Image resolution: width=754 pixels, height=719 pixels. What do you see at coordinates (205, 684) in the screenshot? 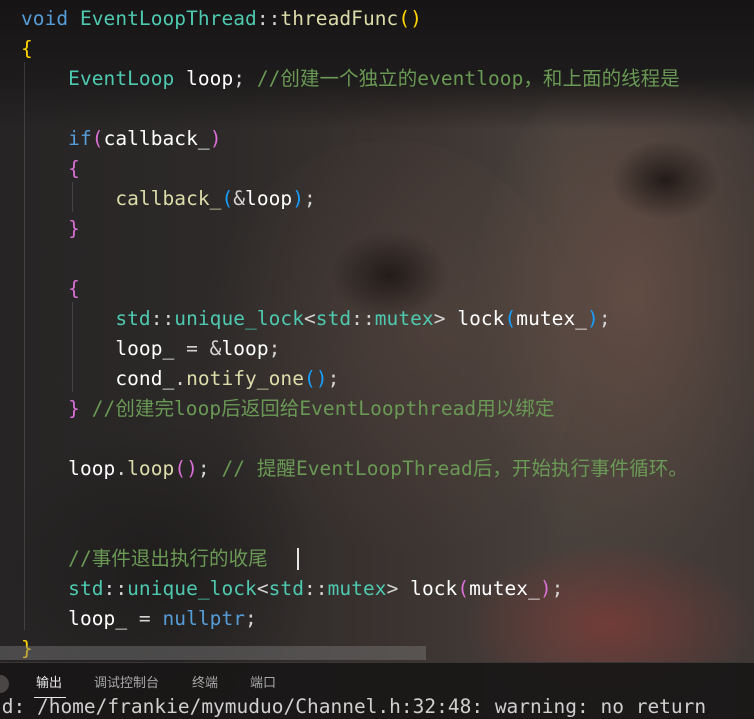
I see `tab-terminal: 终端` at bounding box center [205, 684].